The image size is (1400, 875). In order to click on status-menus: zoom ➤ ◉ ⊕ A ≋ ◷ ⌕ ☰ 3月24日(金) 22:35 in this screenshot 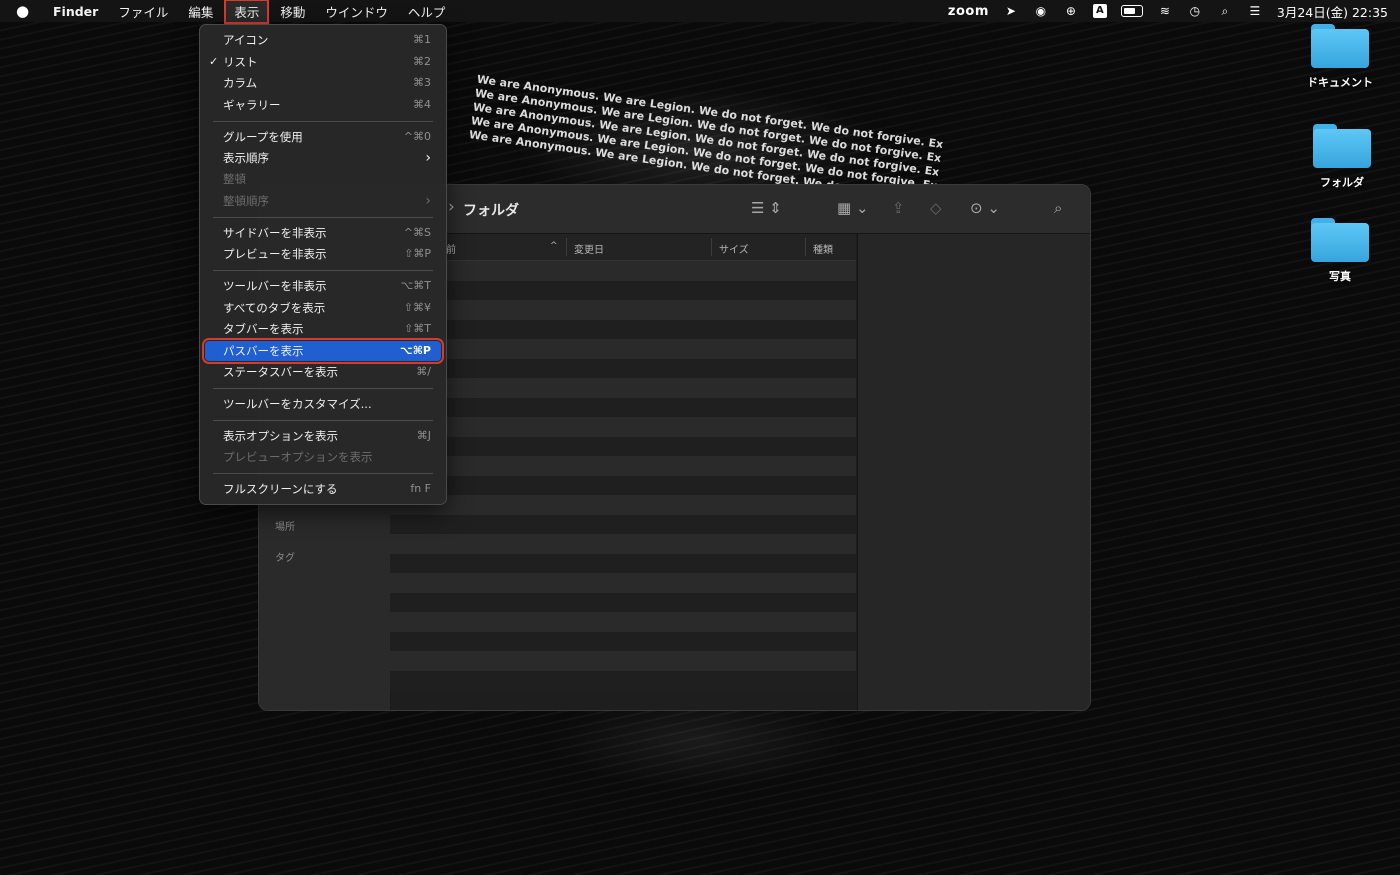, I will do `click(1168, 11)`.